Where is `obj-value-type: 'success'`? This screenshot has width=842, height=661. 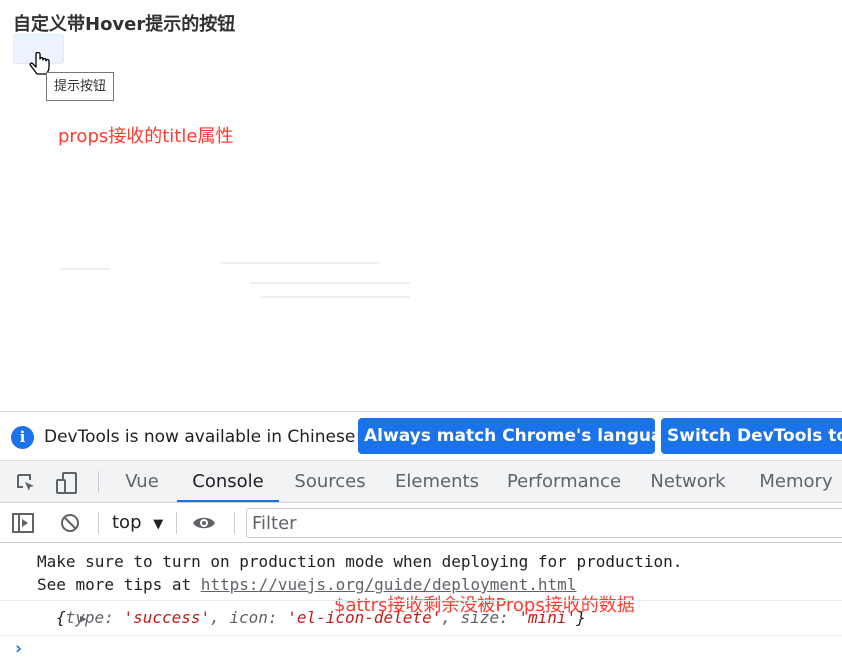 obj-value-type: 'success' is located at coordinates (167, 617).